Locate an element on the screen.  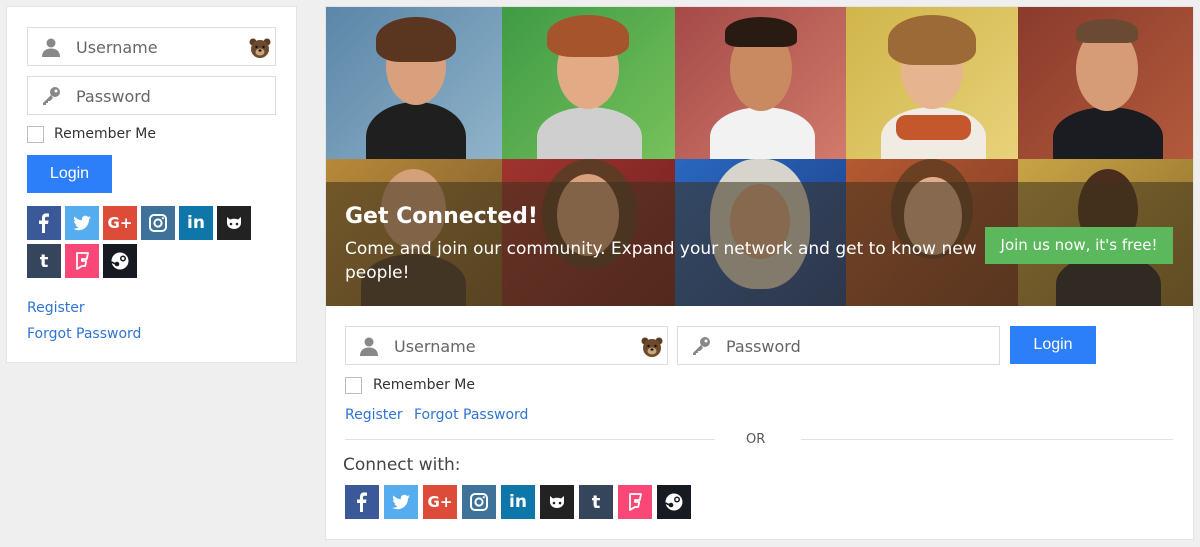
connect-with-label: Connect with: is located at coordinates (402, 465).